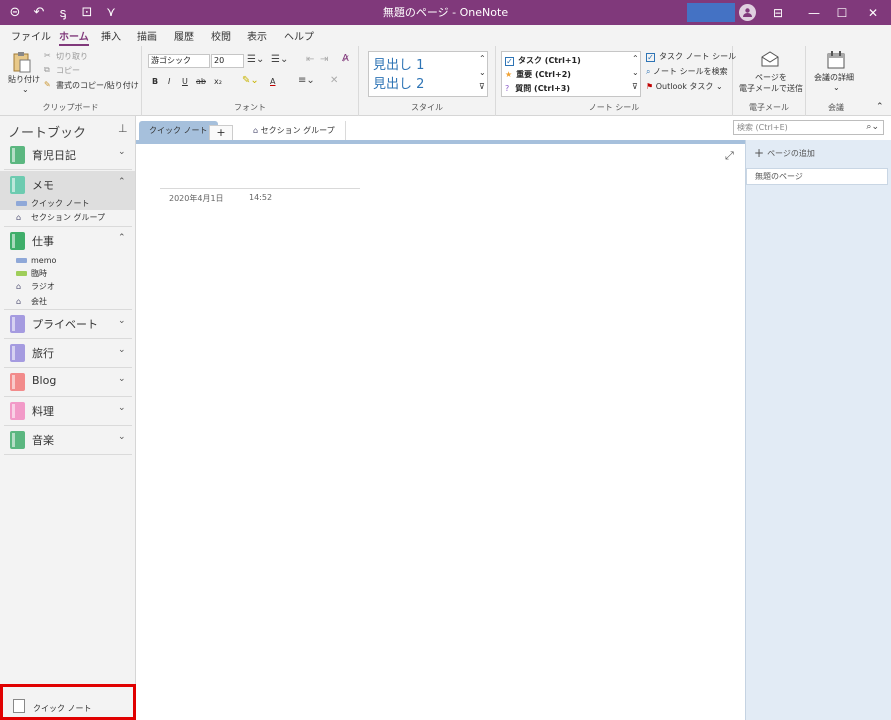  Describe the element at coordinates (39, 13) in the screenshot. I see `undo-icon: ↶` at that location.